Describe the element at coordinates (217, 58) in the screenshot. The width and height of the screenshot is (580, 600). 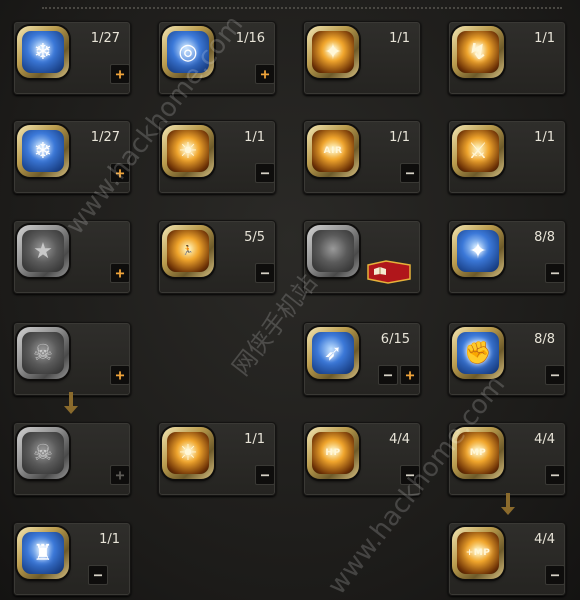
I see `skill-slot: ◎ 1/16 +` at that location.